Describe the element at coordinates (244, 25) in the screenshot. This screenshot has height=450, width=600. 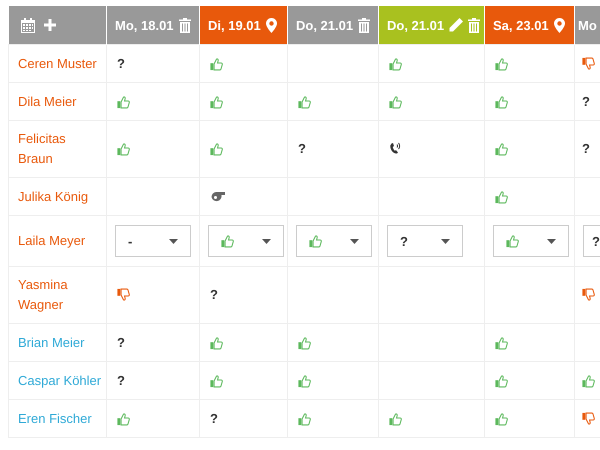
I see `date-header: Di, 19.01` at that location.